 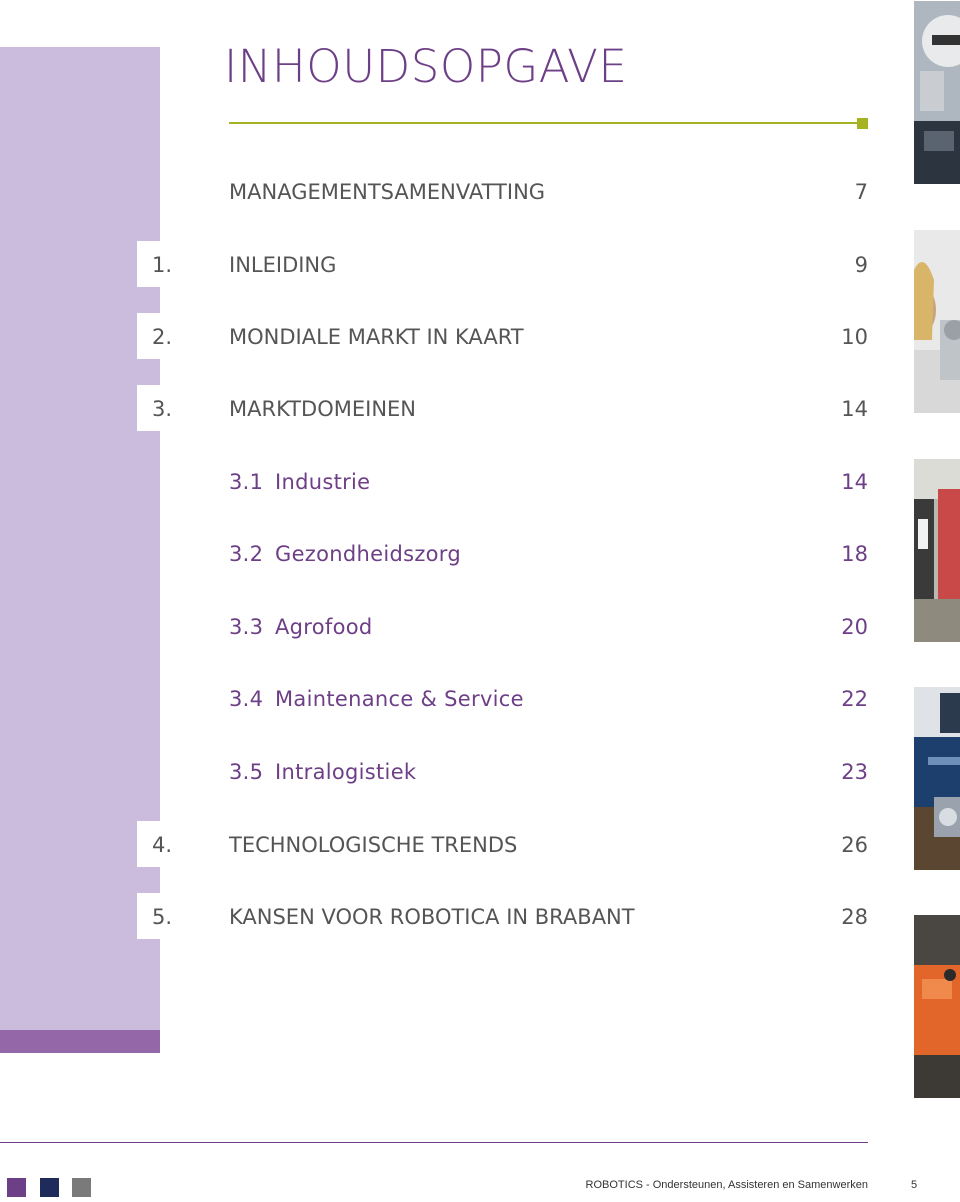 What do you see at coordinates (162, 845) in the screenshot?
I see `chapter-number: 4.` at bounding box center [162, 845].